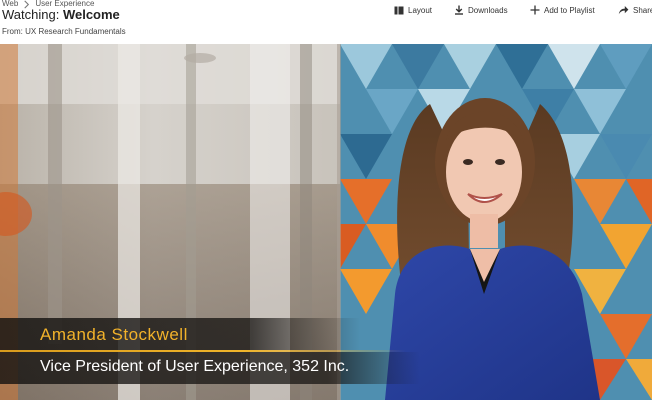  What do you see at coordinates (488, 10) in the screenshot?
I see `downloads-label: Downloads` at bounding box center [488, 10].